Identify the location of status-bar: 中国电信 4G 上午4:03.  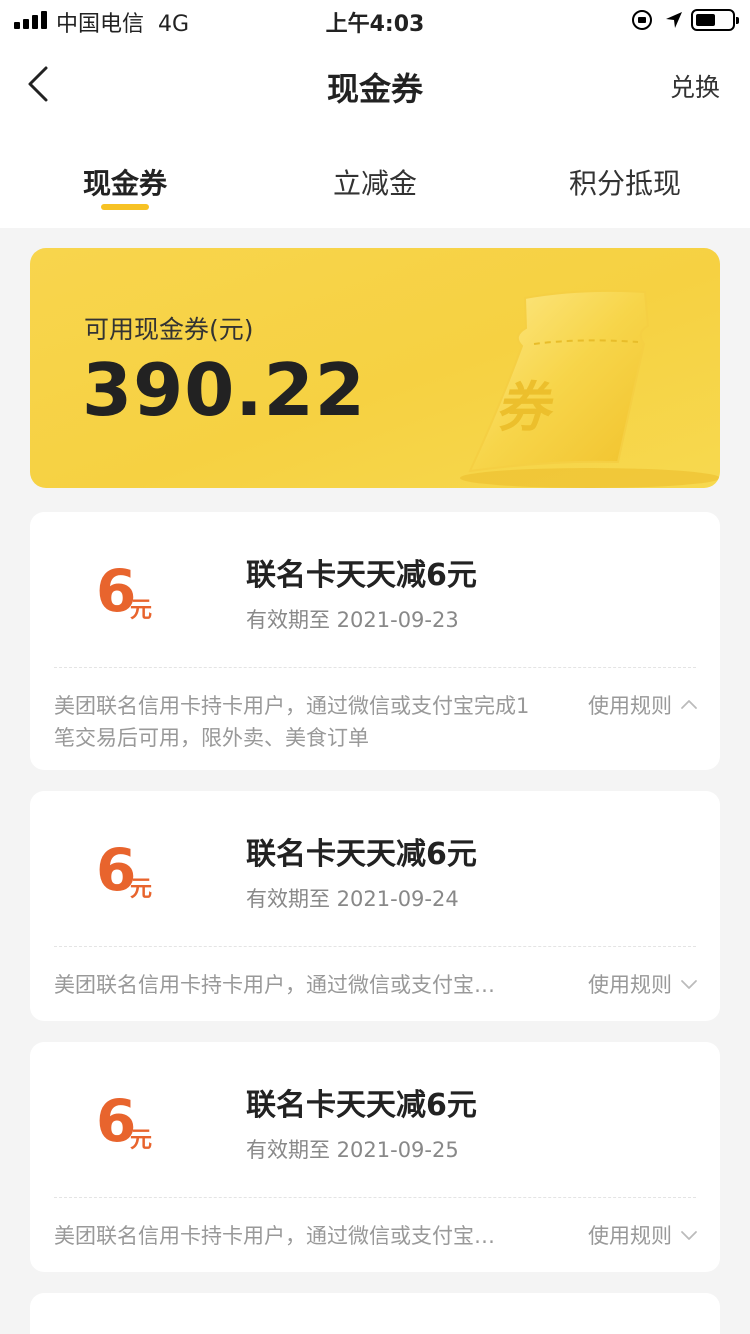
(375, 20).